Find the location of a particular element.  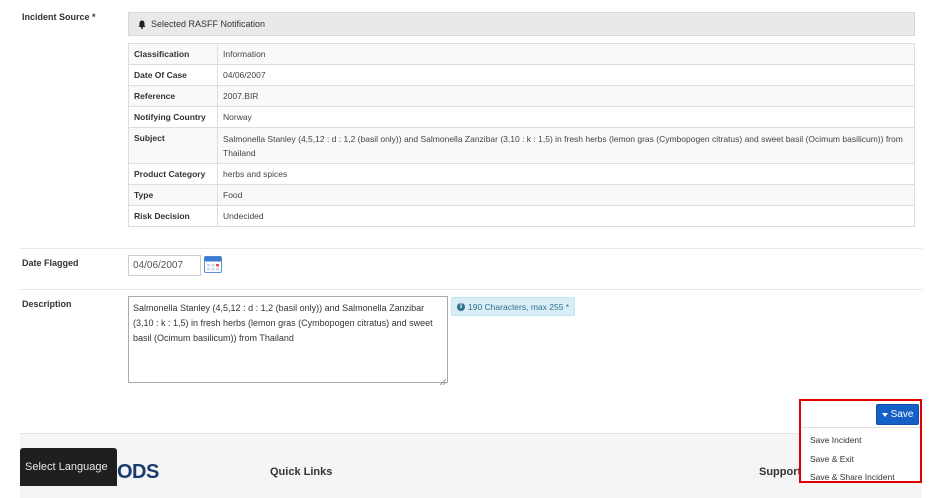

bell-icon is located at coordinates (142, 24).